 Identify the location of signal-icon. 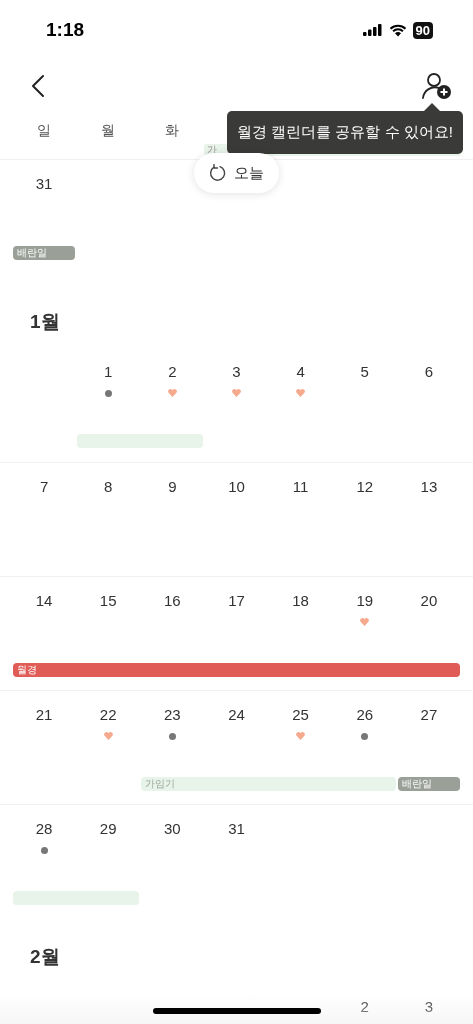
(372, 30).